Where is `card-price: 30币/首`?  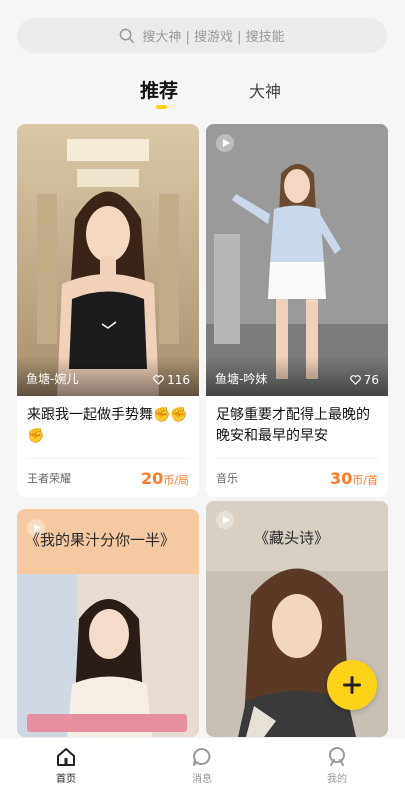 card-price: 30币/首 is located at coordinates (354, 478).